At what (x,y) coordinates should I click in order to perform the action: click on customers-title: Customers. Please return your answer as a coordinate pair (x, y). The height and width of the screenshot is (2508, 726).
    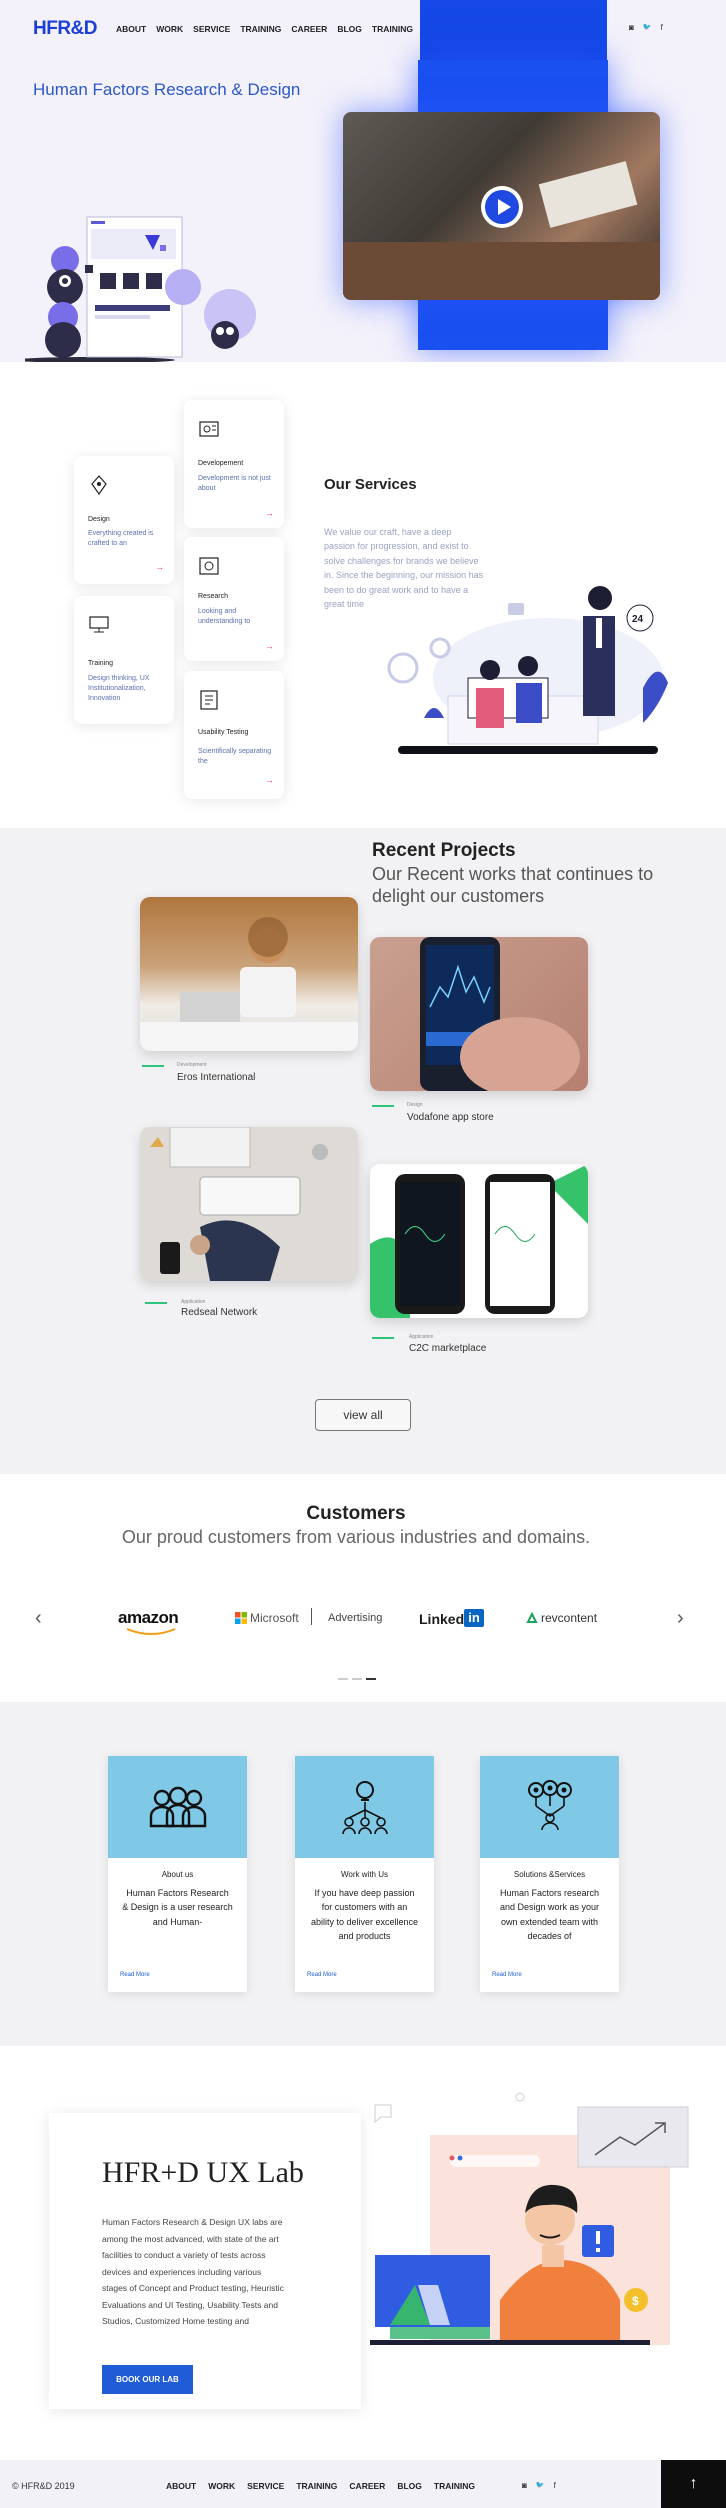
    Looking at the image, I should click on (356, 1513).